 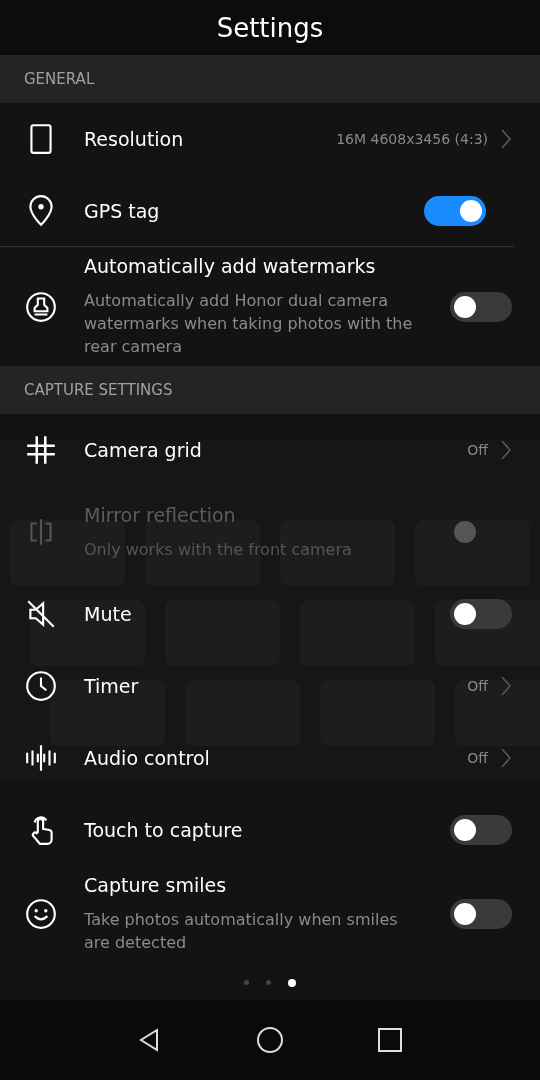 I want to click on screen-title: Settings, so click(x=270, y=27).